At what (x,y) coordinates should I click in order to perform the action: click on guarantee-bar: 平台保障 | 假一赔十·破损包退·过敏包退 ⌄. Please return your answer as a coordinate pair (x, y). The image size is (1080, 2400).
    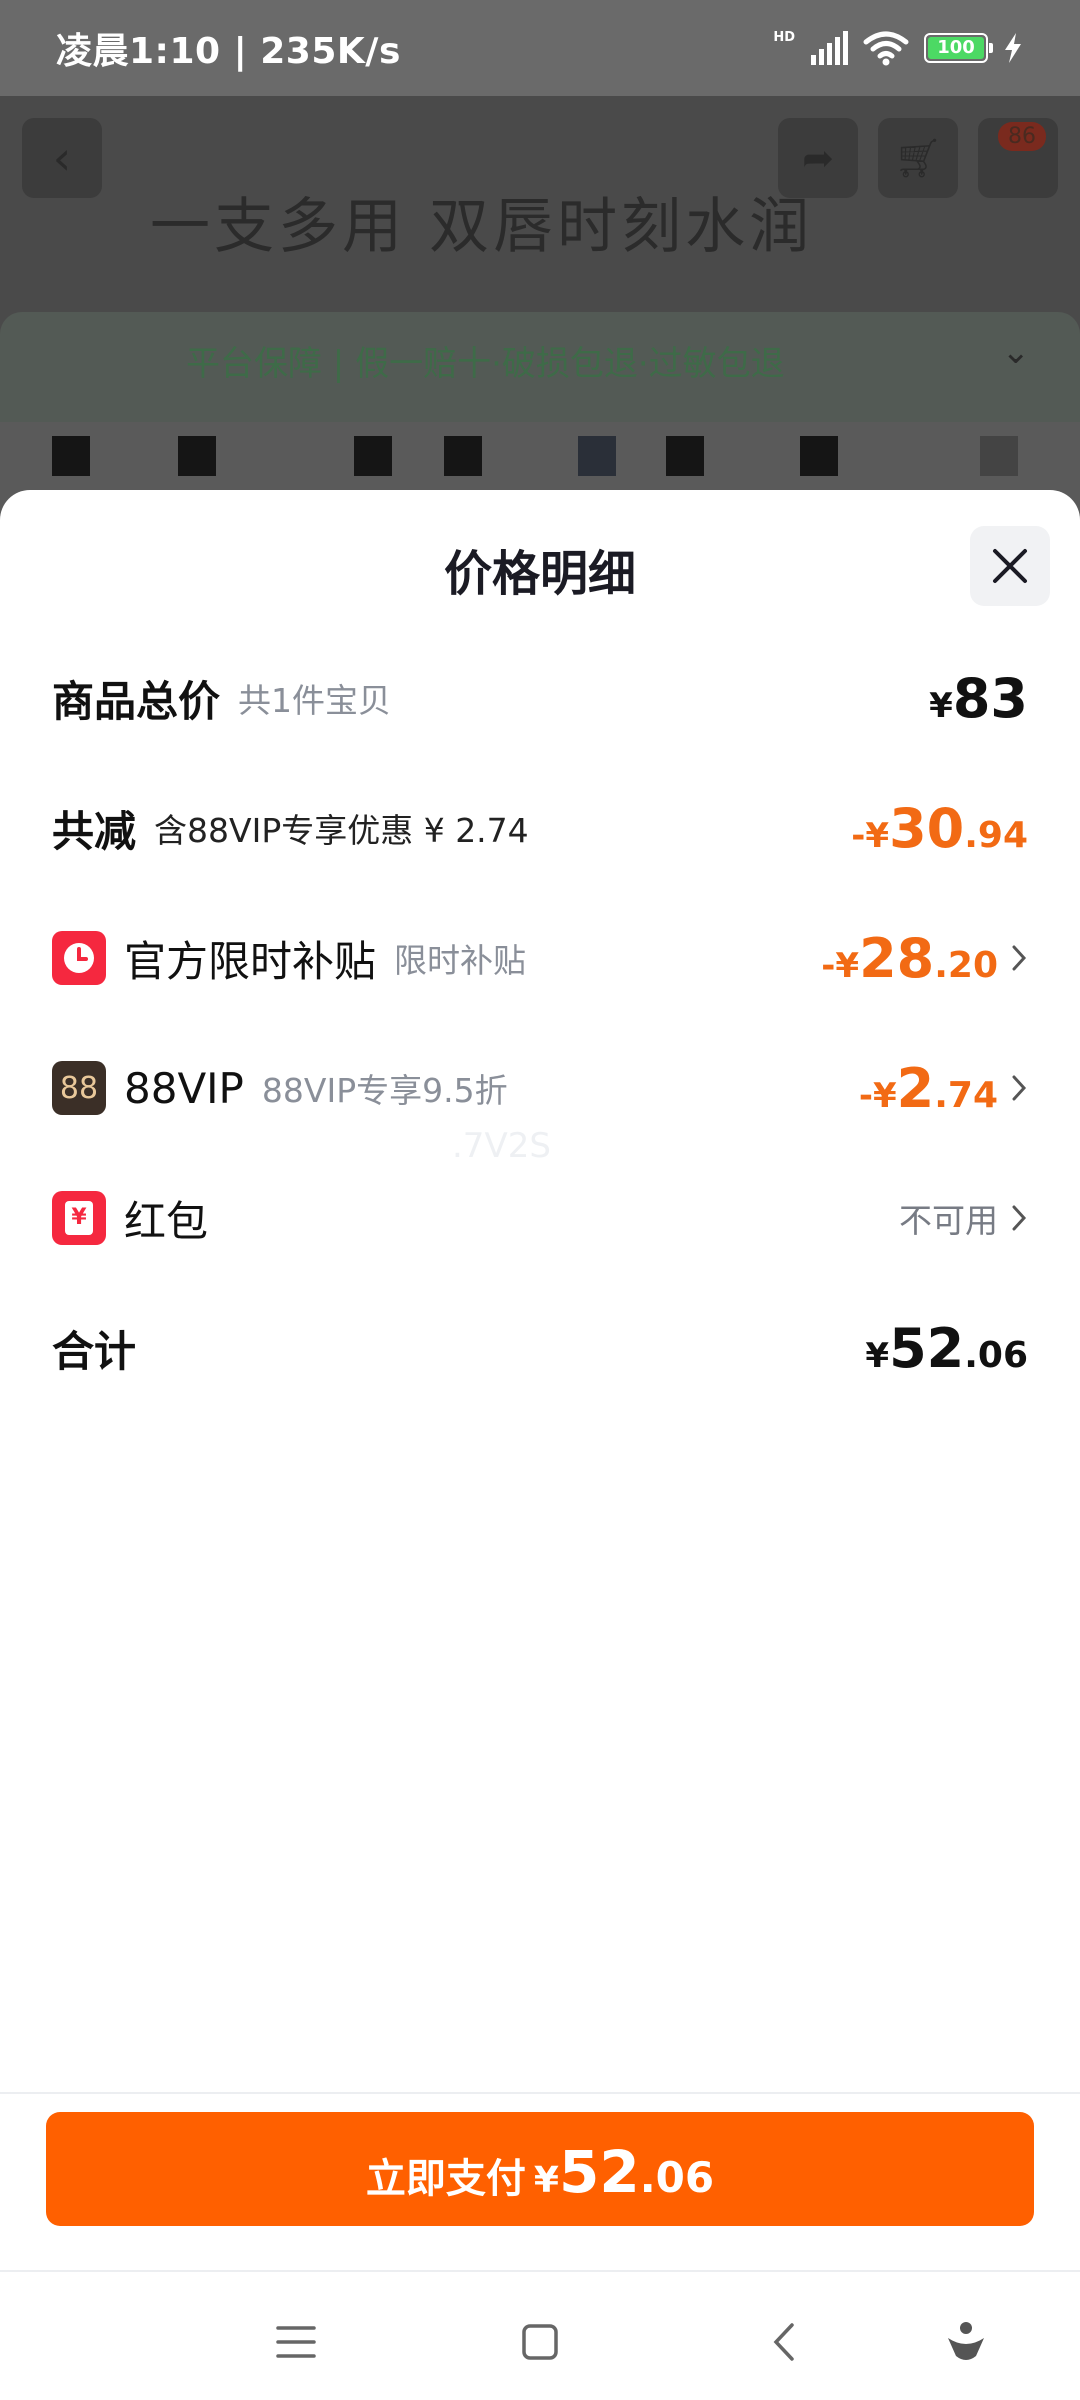
    Looking at the image, I should click on (540, 367).